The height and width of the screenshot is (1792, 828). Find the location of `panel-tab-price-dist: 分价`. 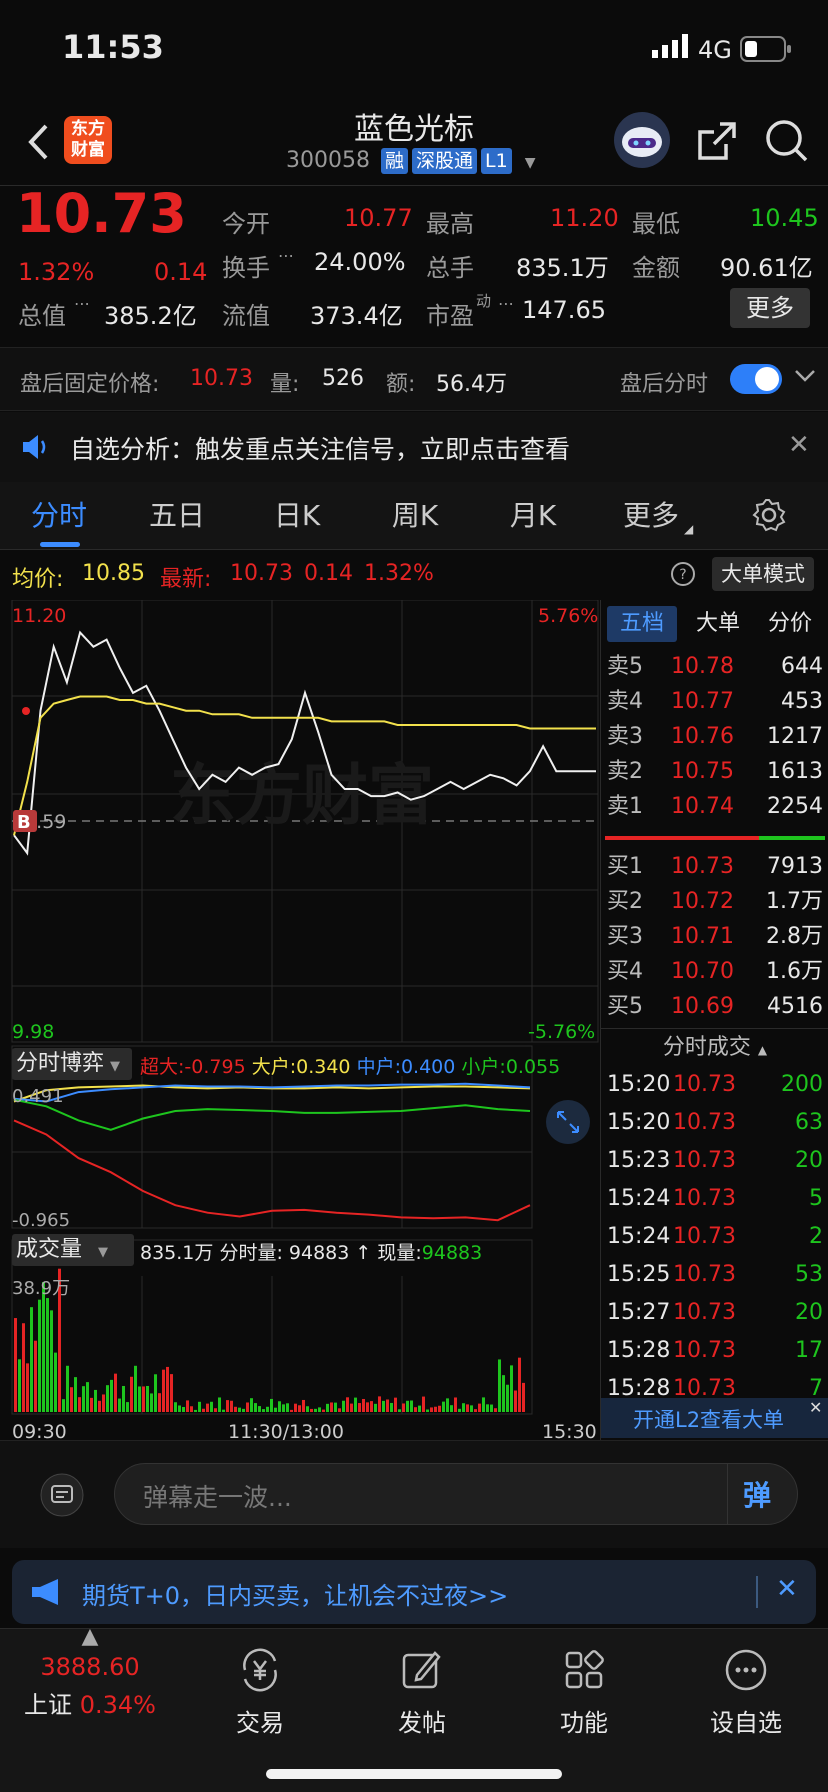

panel-tab-price-dist: 分价 is located at coordinates (790, 624).